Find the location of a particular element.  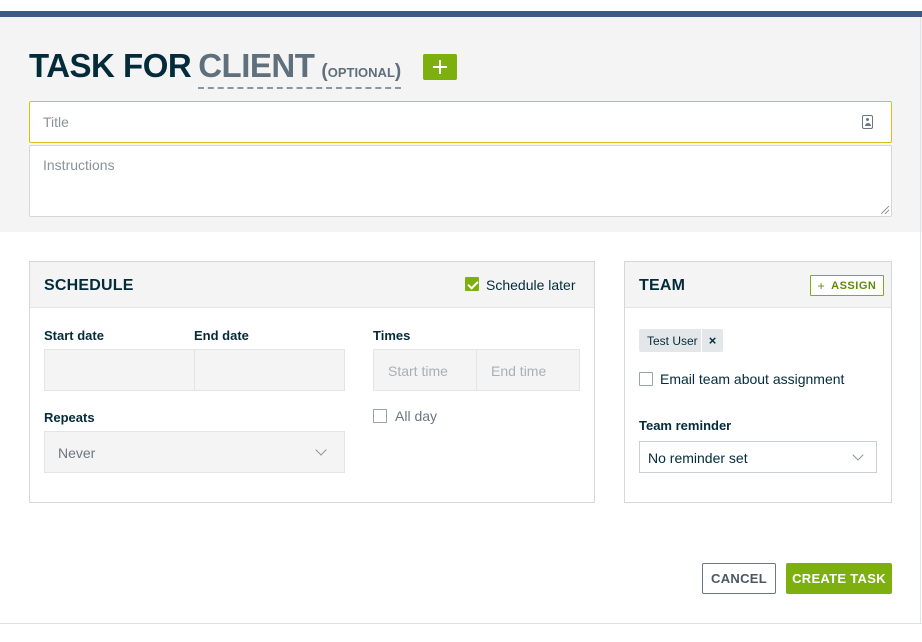

bottom-divider is located at coordinates (461, 623).